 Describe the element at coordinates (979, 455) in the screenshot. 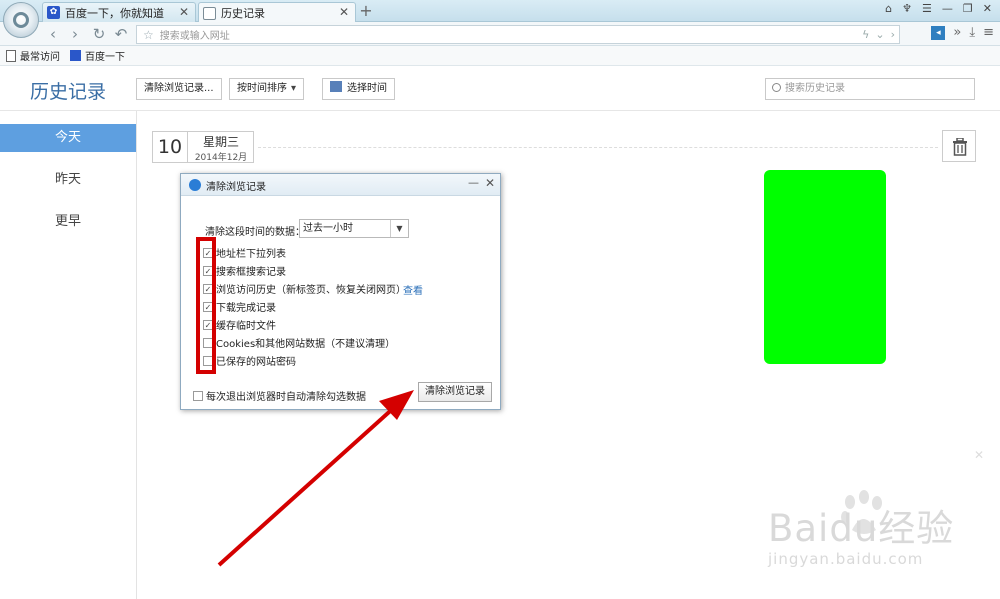

I see `close-icon: ✕` at that location.